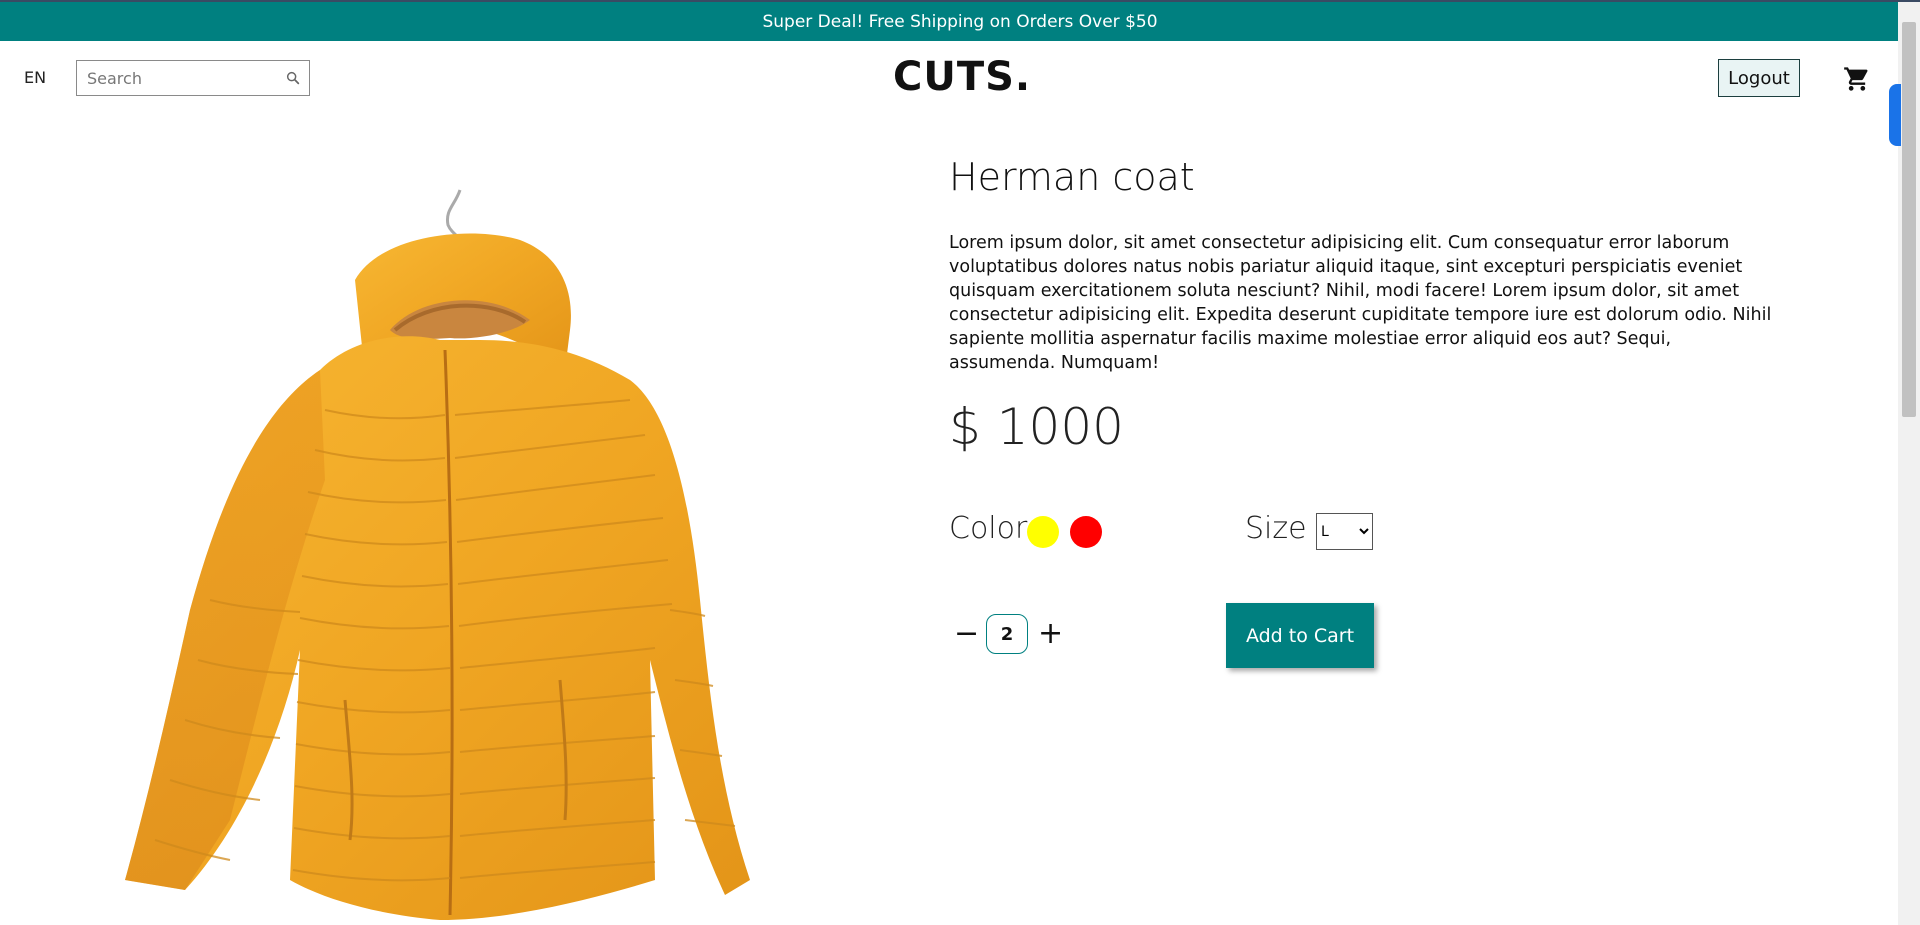 Image resolution: width=1920 pixels, height=925 pixels. What do you see at coordinates (182, 78) in the screenshot?
I see `search-input` at bounding box center [182, 78].